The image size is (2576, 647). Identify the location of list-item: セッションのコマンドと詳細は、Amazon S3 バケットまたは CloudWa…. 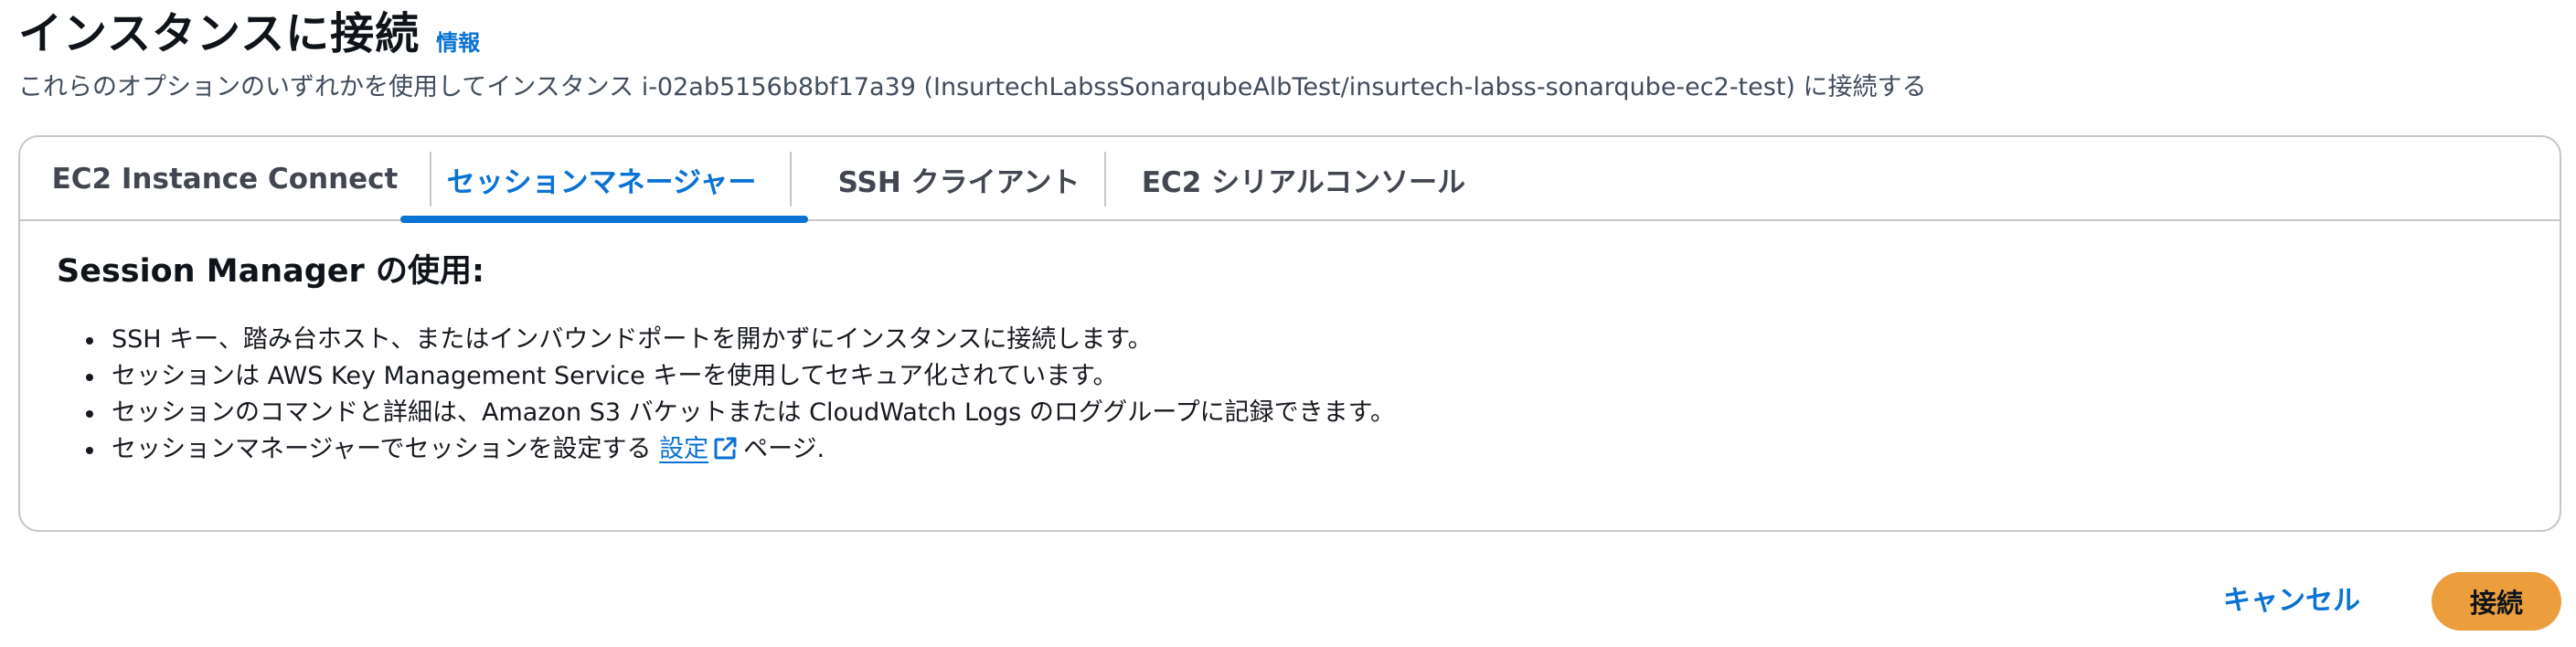
(741, 413).